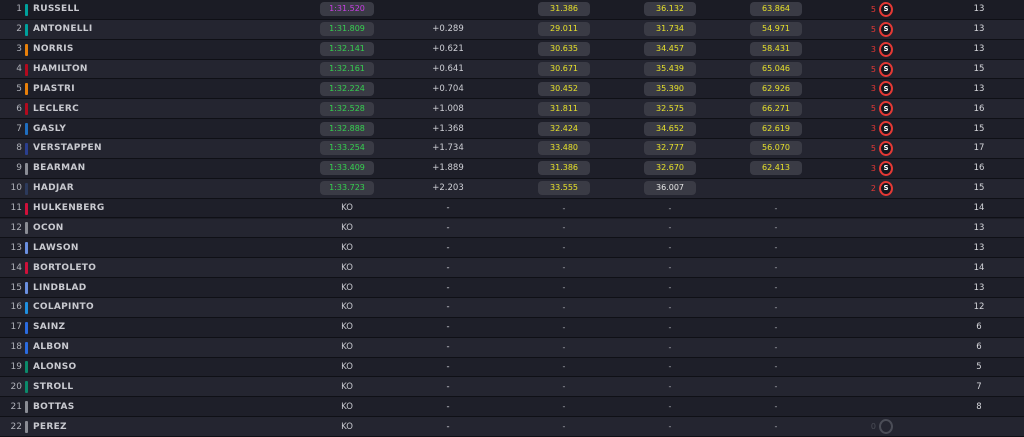  Describe the element at coordinates (50, 128) in the screenshot. I see `driver-name: GASLY` at that location.